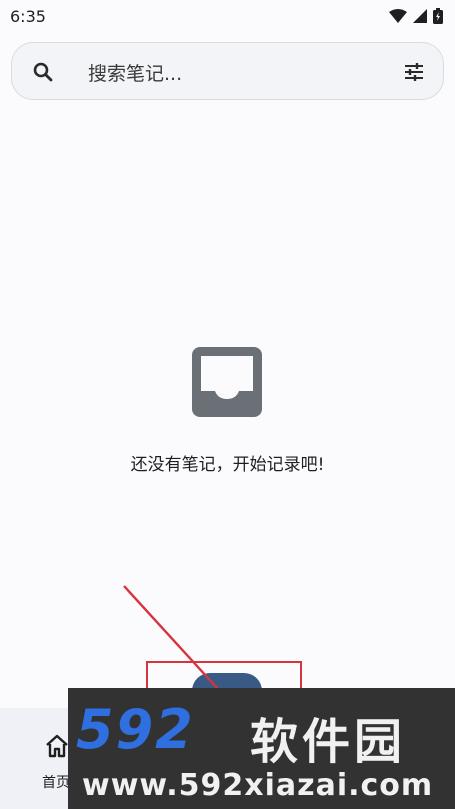 This screenshot has height=809, width=455. Describe the element at coordinates (43, 72) in the screenshot. I see `search-icon` at that location.